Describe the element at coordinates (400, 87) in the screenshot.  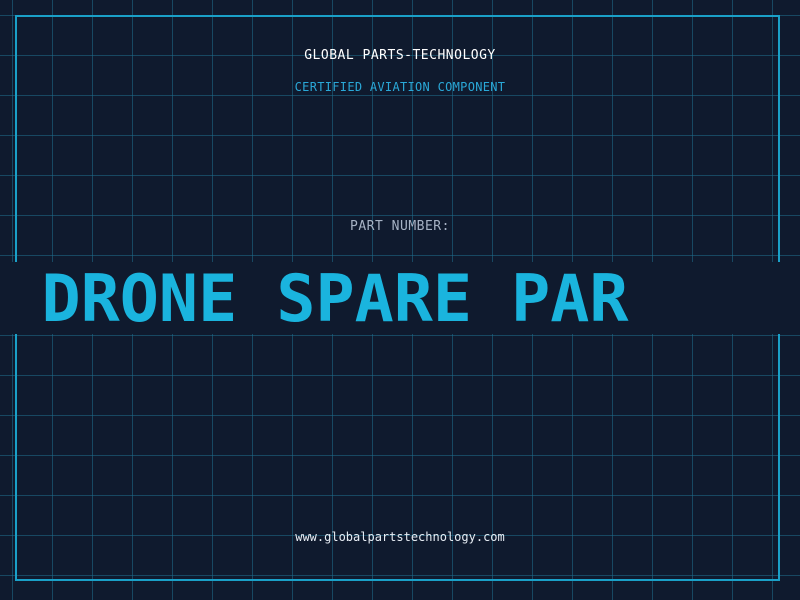
I see `tagline: CERTIFIED AVIATION COMPONENT` at that location.